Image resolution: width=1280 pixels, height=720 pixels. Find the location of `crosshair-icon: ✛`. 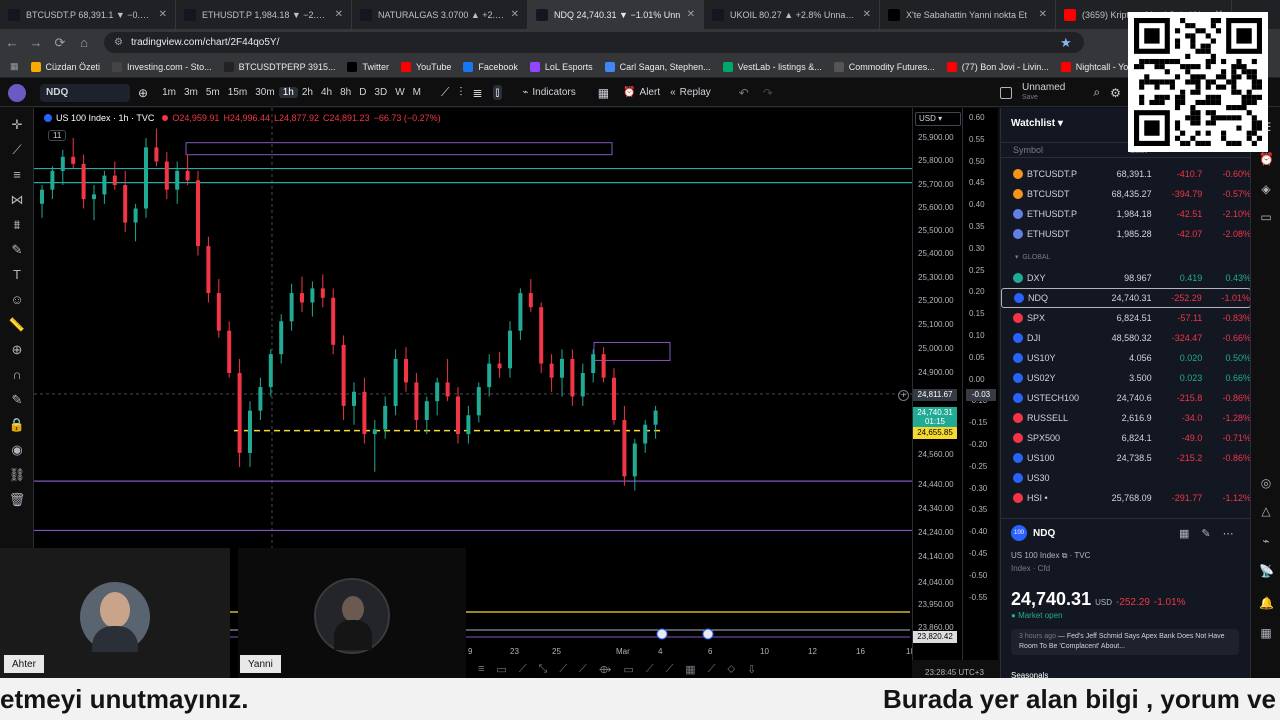

crosshair-icon: ✛ is located at coordinates (17, 124).